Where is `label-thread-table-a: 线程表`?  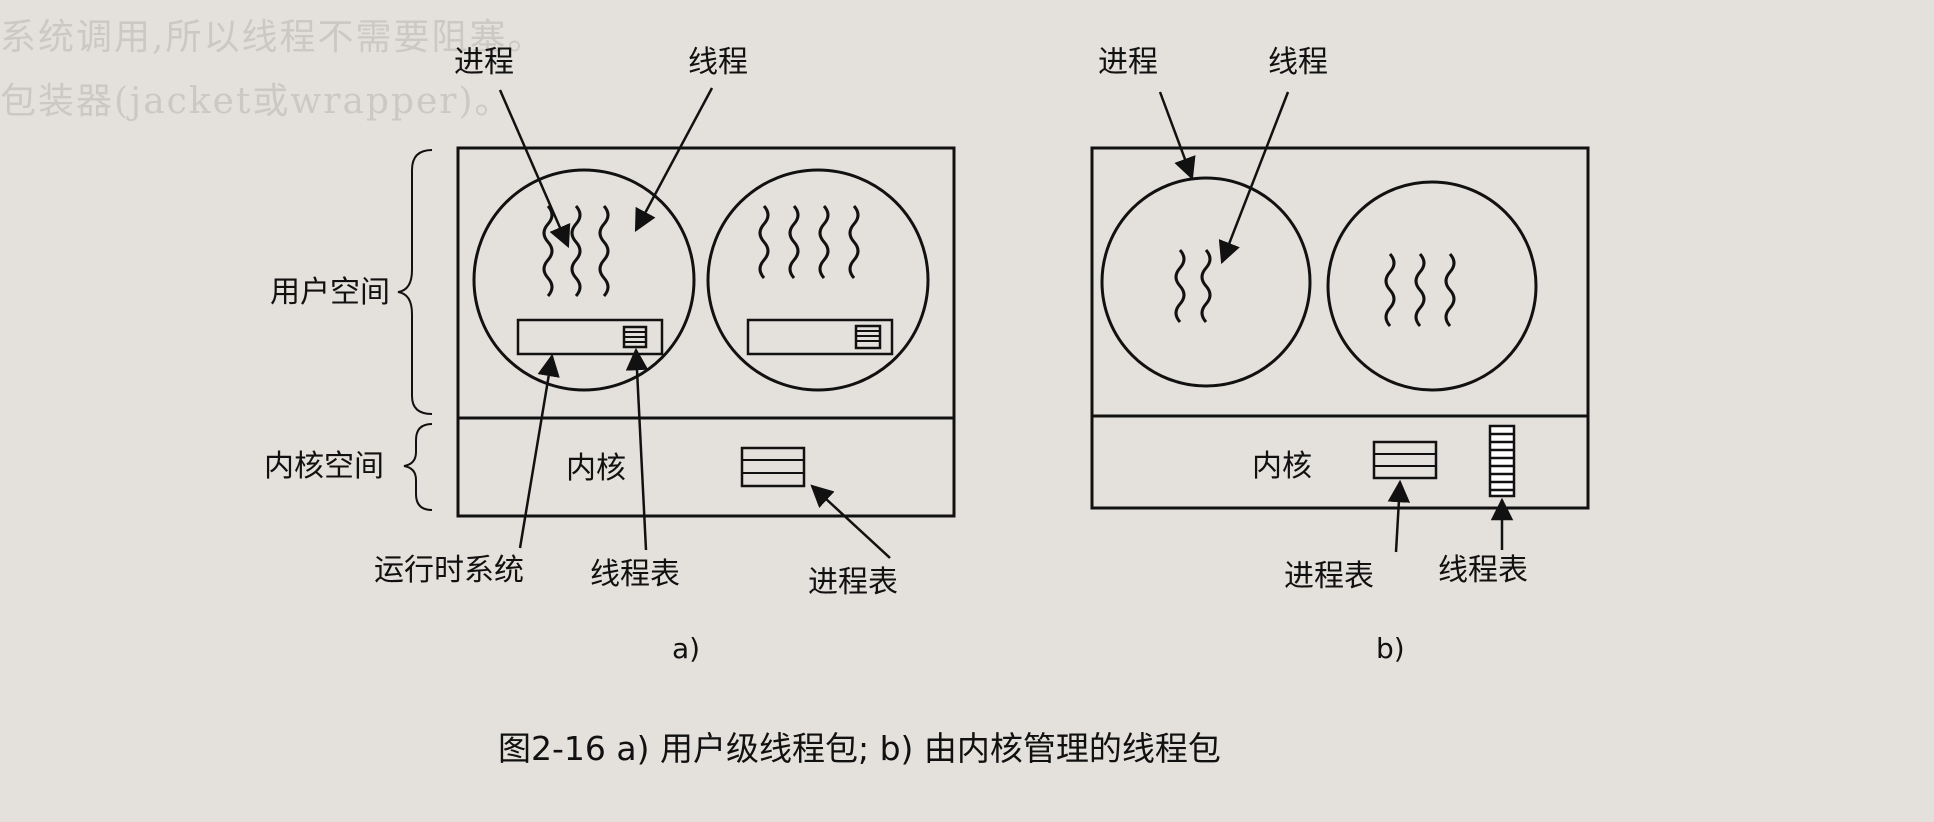 label-thread-table-a: 线程表 is located at coordinates (635, 574).